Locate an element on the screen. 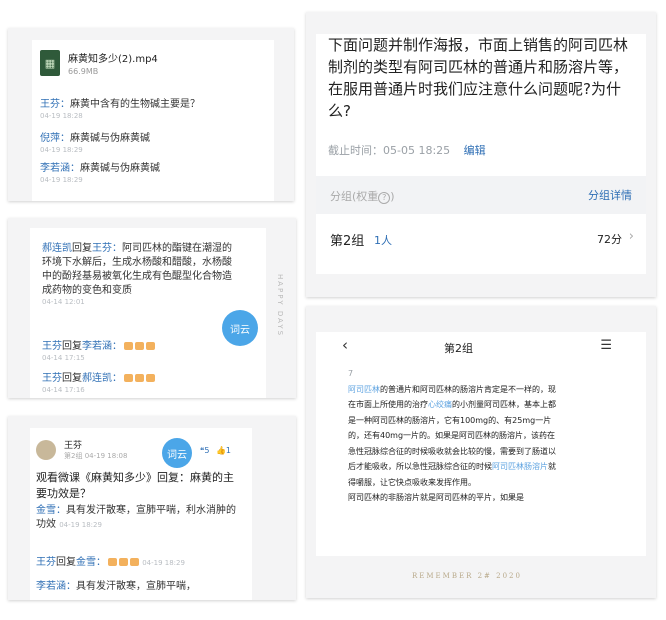 The height and width of the screenshot is (620, 666). video-thumbnail: ▦ is located at coordinates (50, 63).